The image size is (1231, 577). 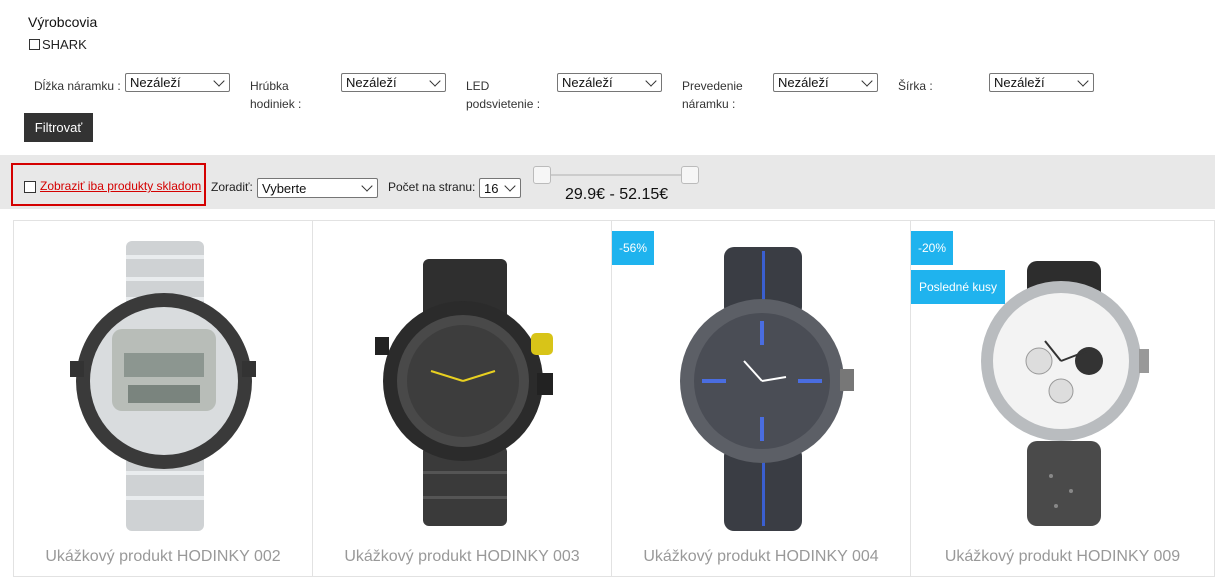 I want to click on sort-label: Zoradiť:, so click(x=232, y=187).